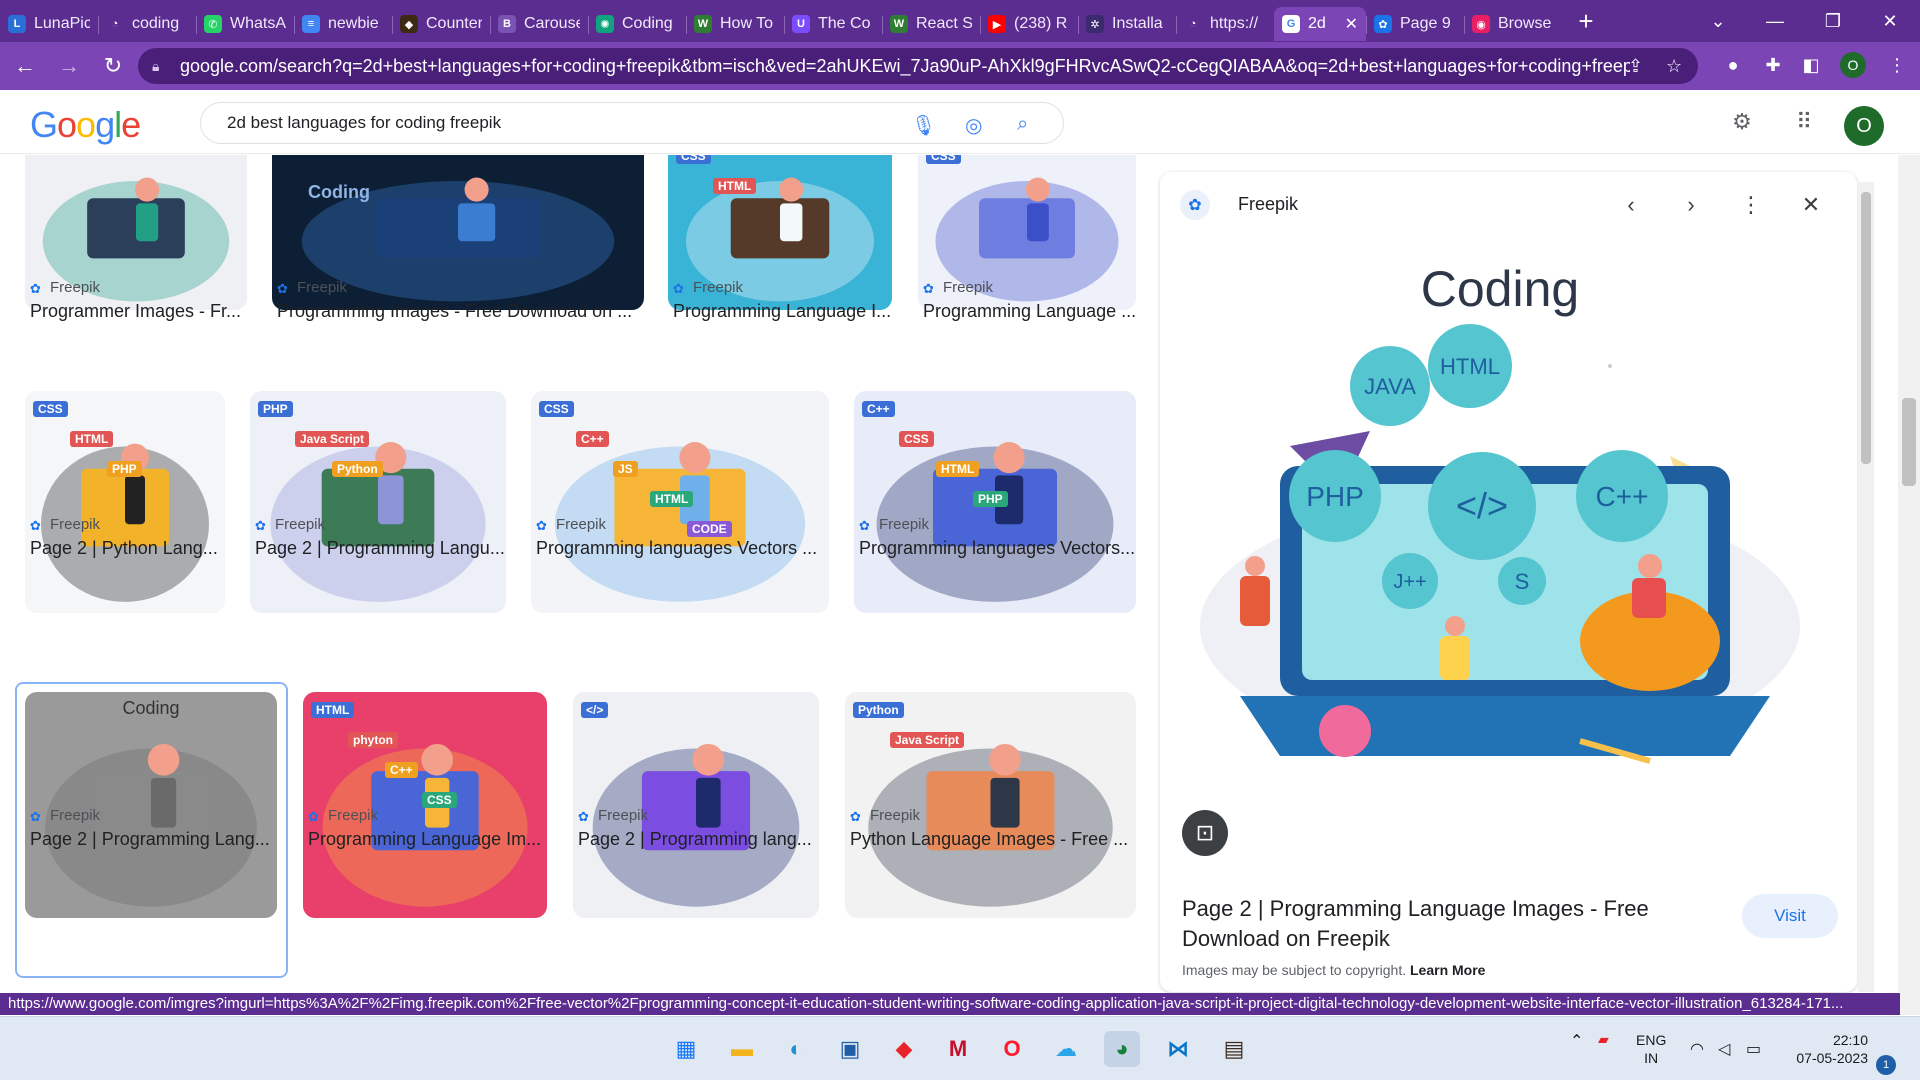 Image resolution: width=1920 pixels, height=1080 pixels. I want to click on mcafee-icon: M, so click(958, 1049).